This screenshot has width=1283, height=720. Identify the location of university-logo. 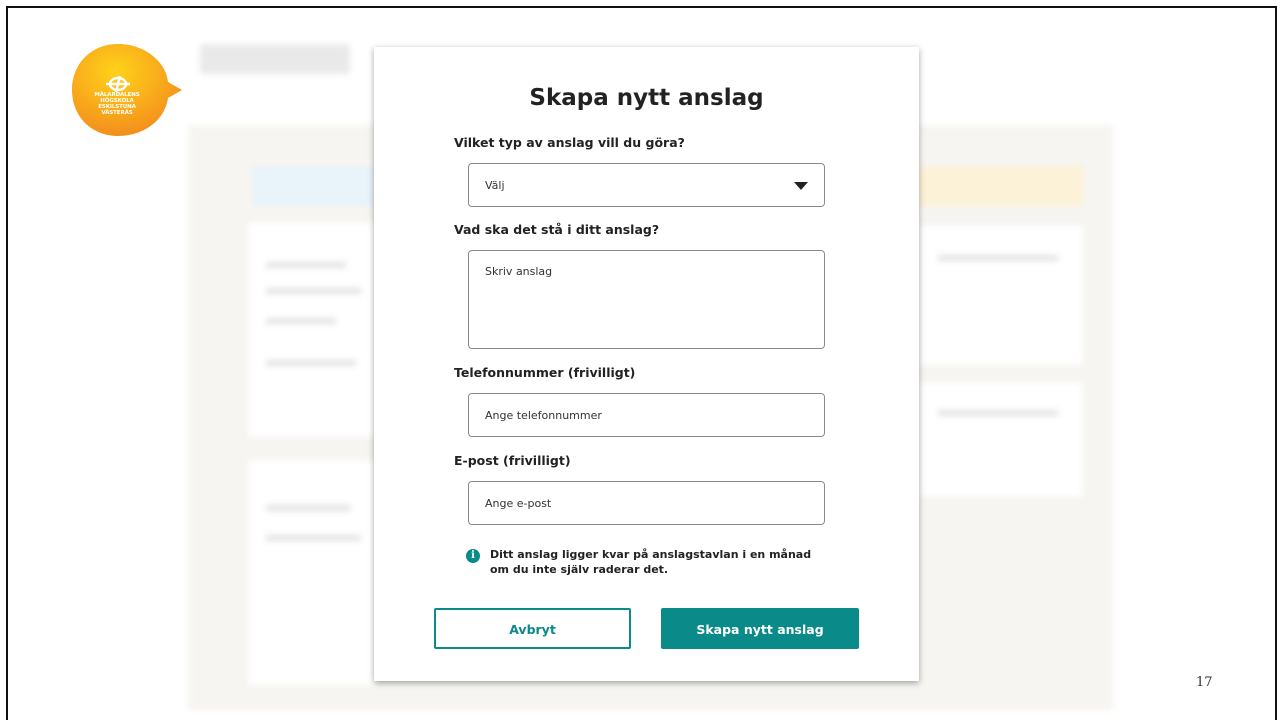
(127, 90).